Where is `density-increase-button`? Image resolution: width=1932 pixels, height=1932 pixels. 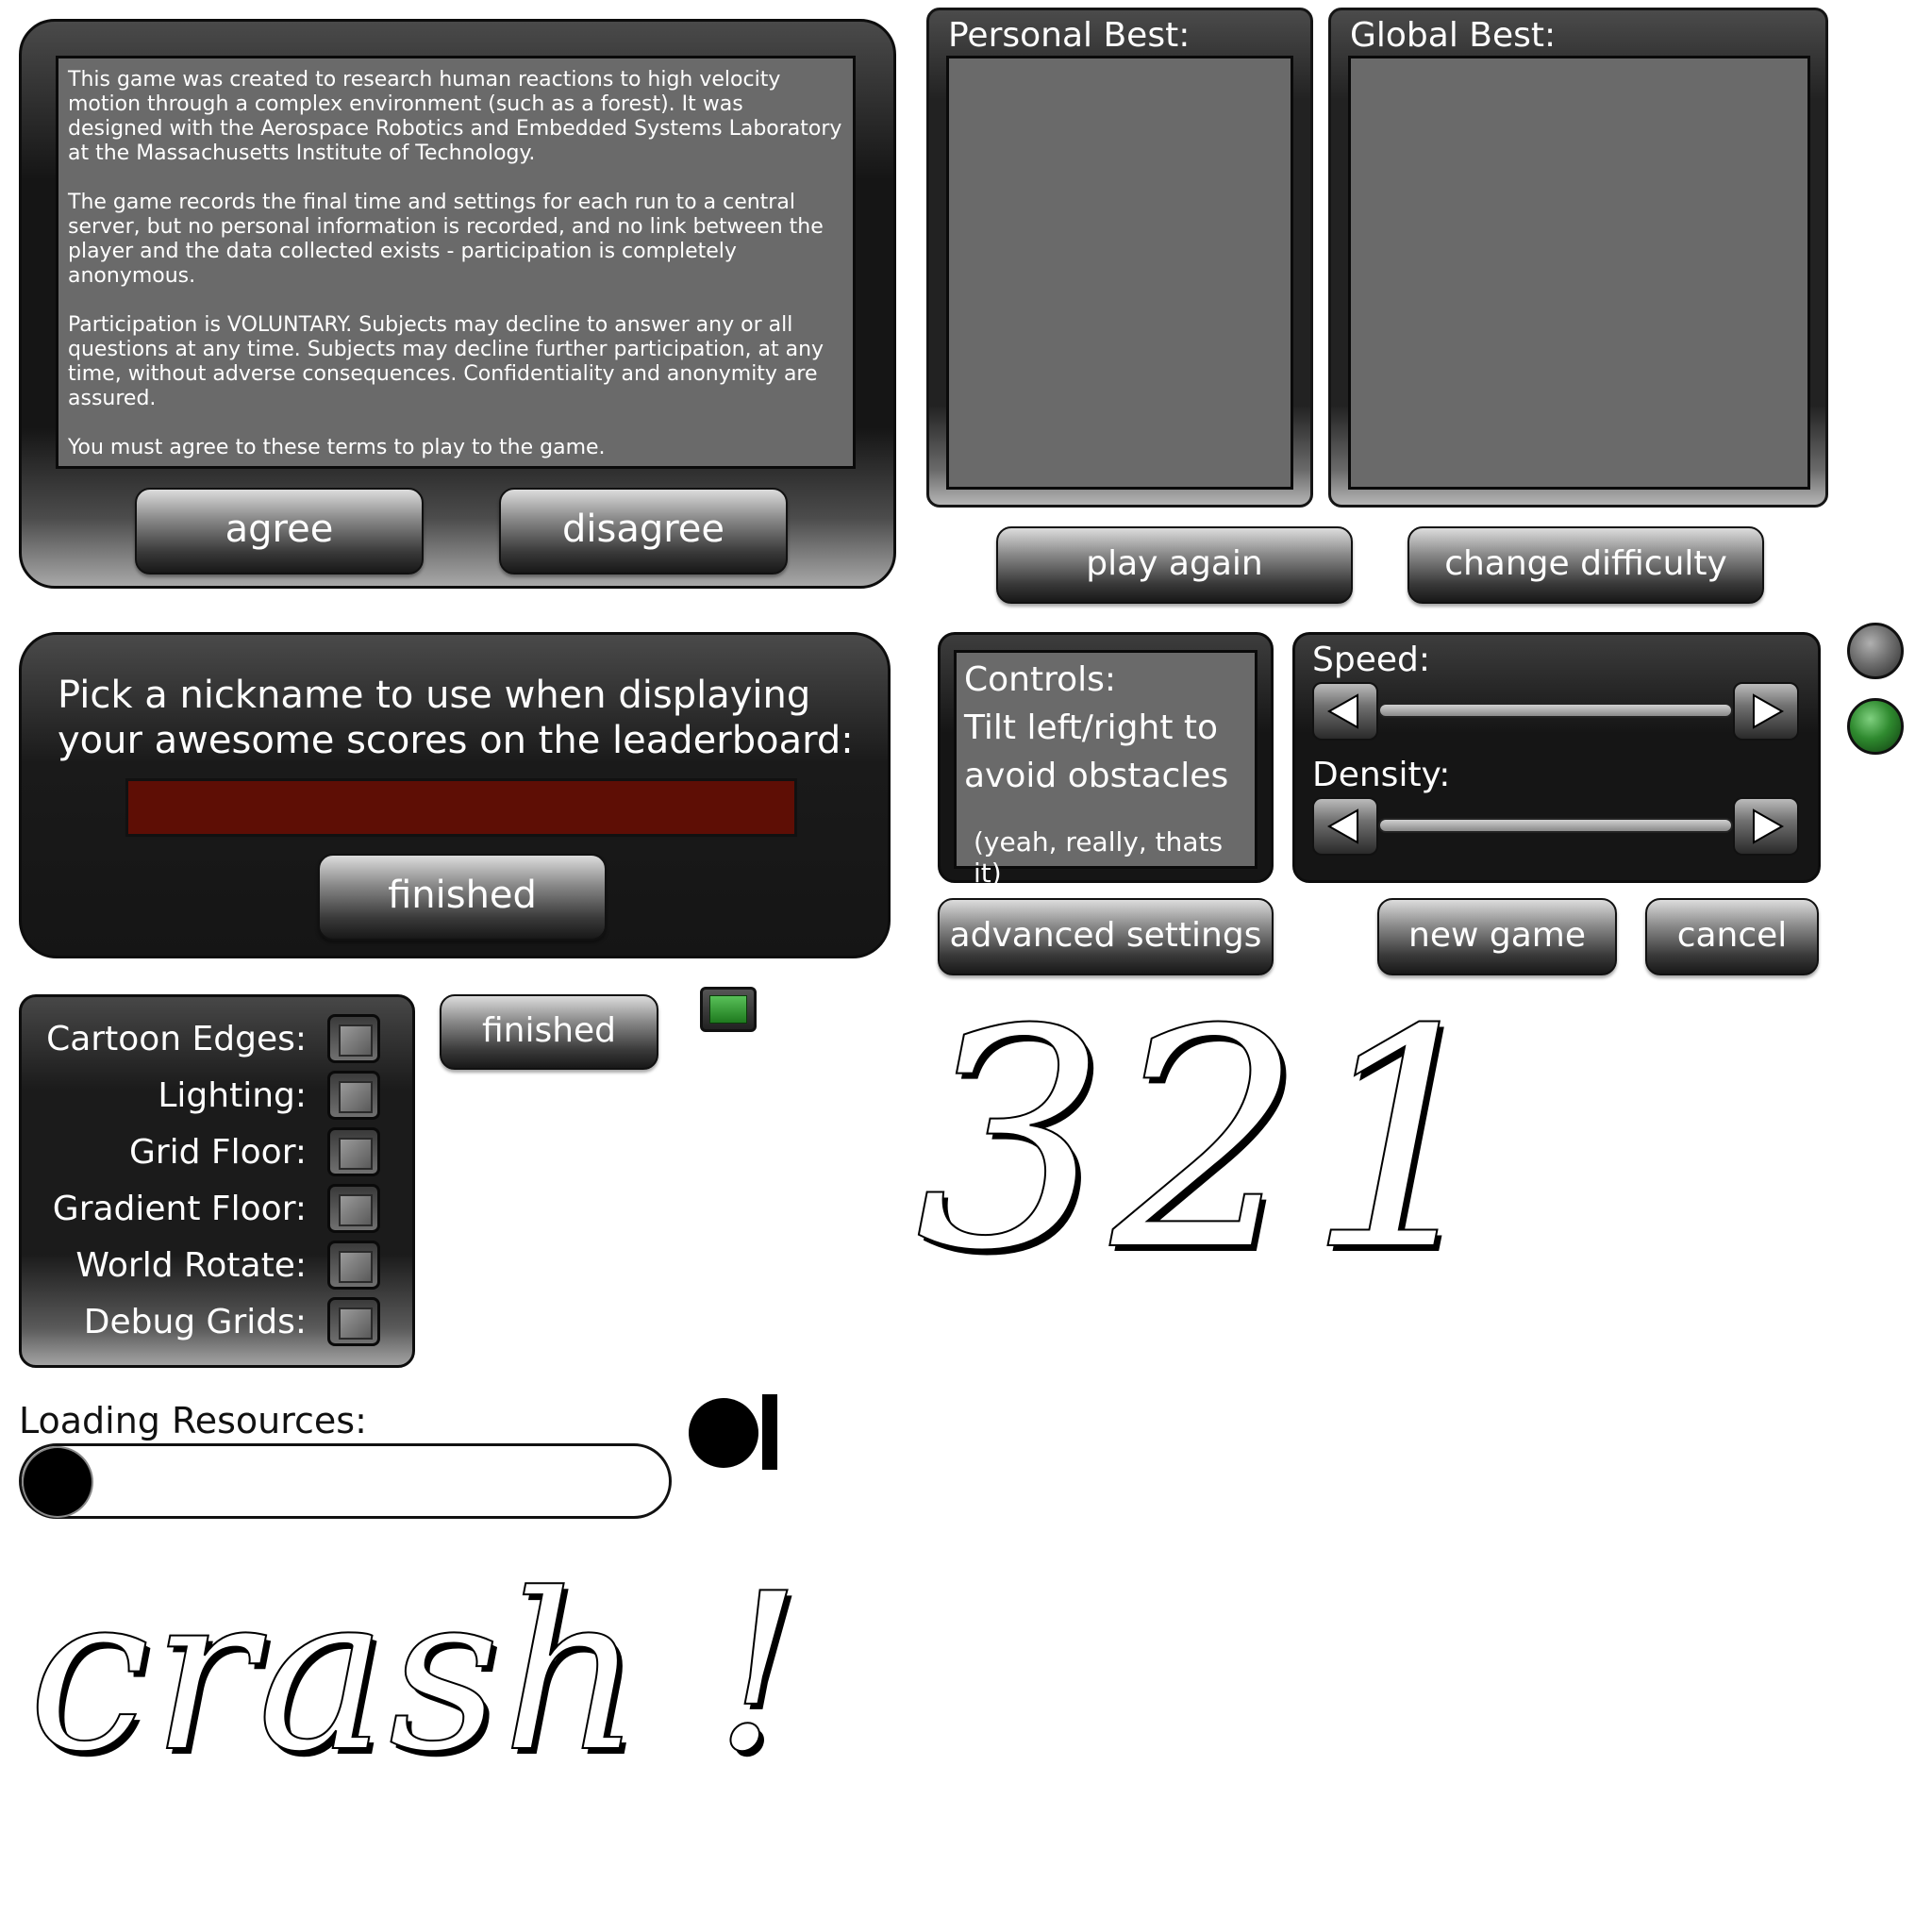
density-increase-button is located at coordinates (1766, 827).